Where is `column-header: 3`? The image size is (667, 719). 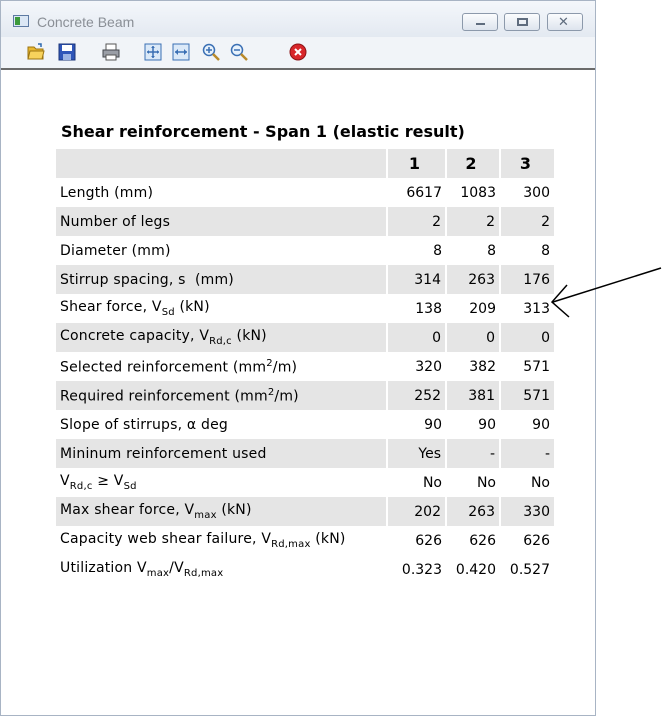
column-header: 3 is located at coordinates (526, 163).